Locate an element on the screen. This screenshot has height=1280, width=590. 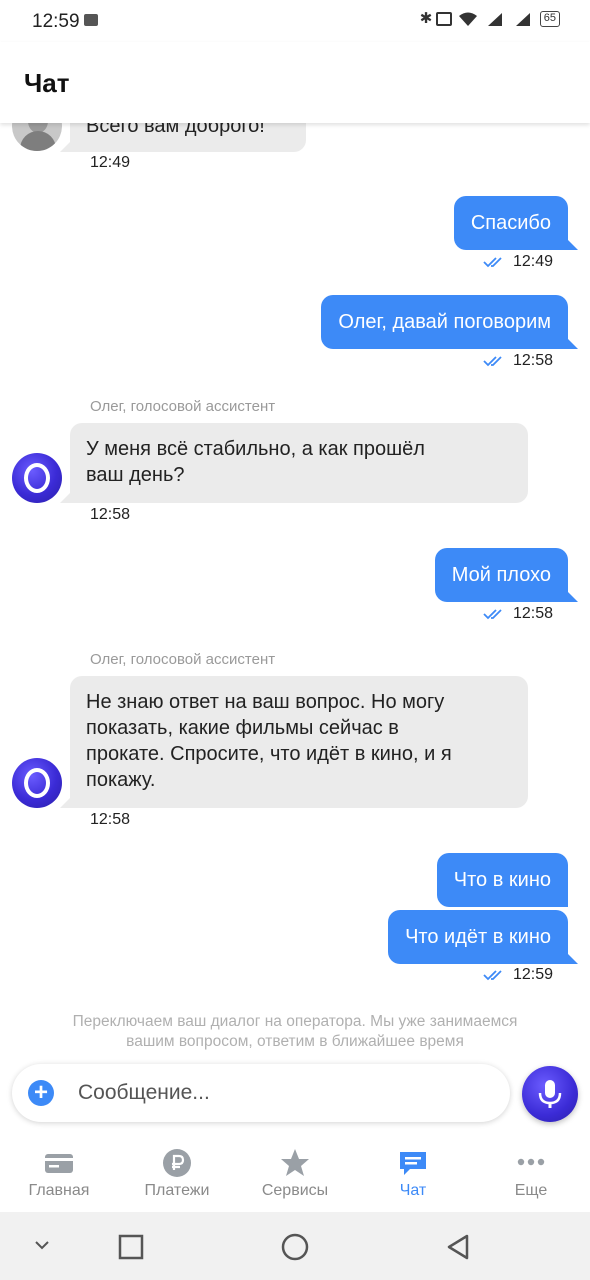
app-header: Чат is located at coordinates (295, 82).